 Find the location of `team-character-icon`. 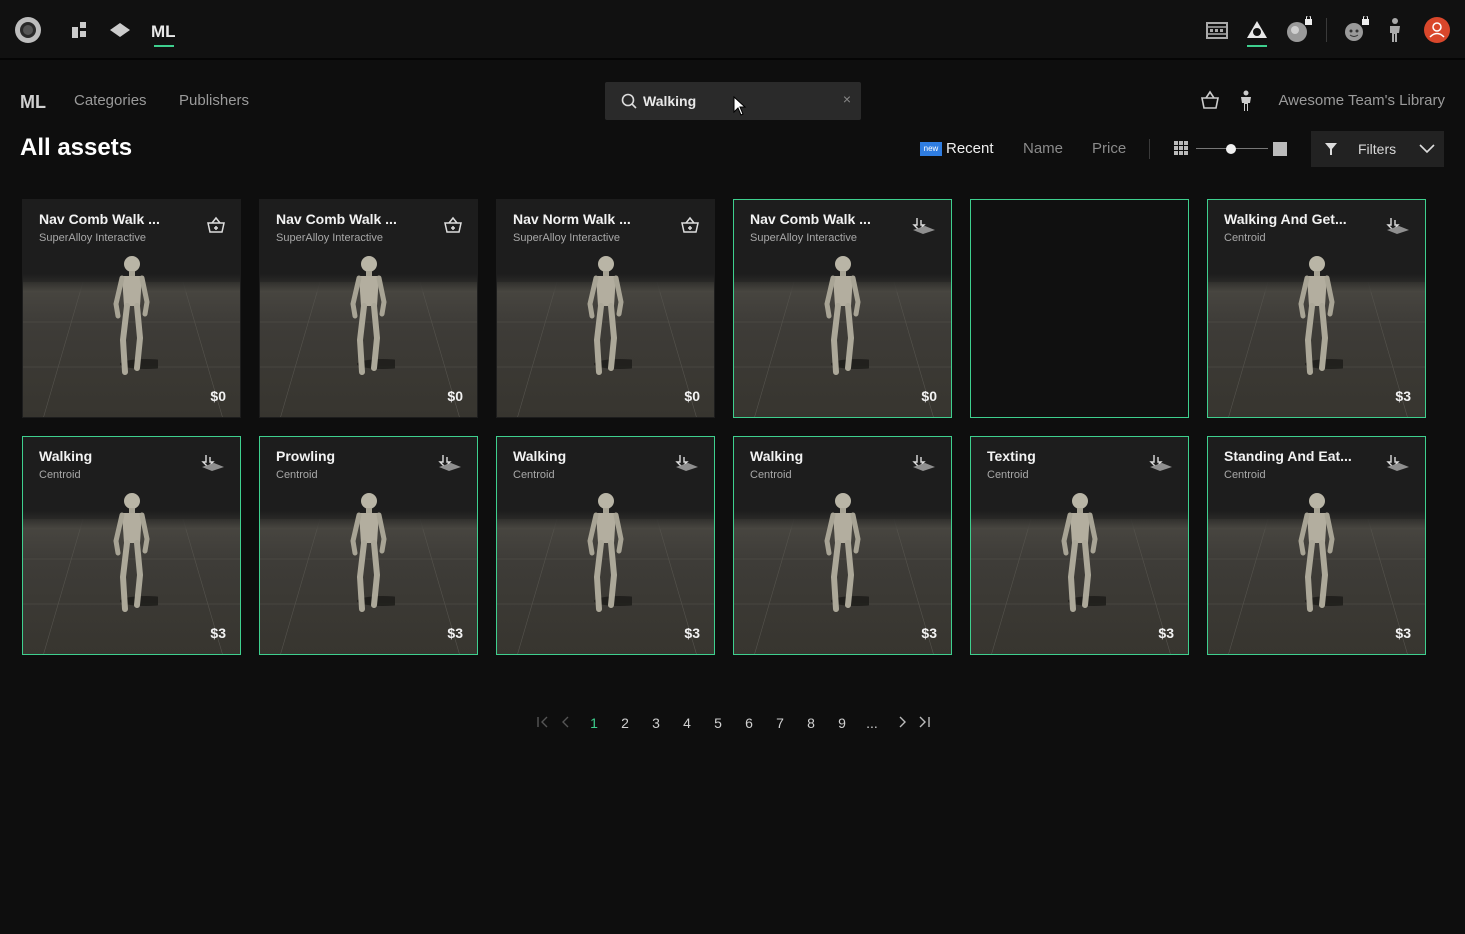

team-character-icon is located at coordinates (1246, 103).